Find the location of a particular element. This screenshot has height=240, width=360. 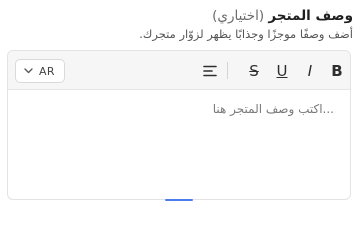

underline-glyph: U is located at coordinates (282, 71).